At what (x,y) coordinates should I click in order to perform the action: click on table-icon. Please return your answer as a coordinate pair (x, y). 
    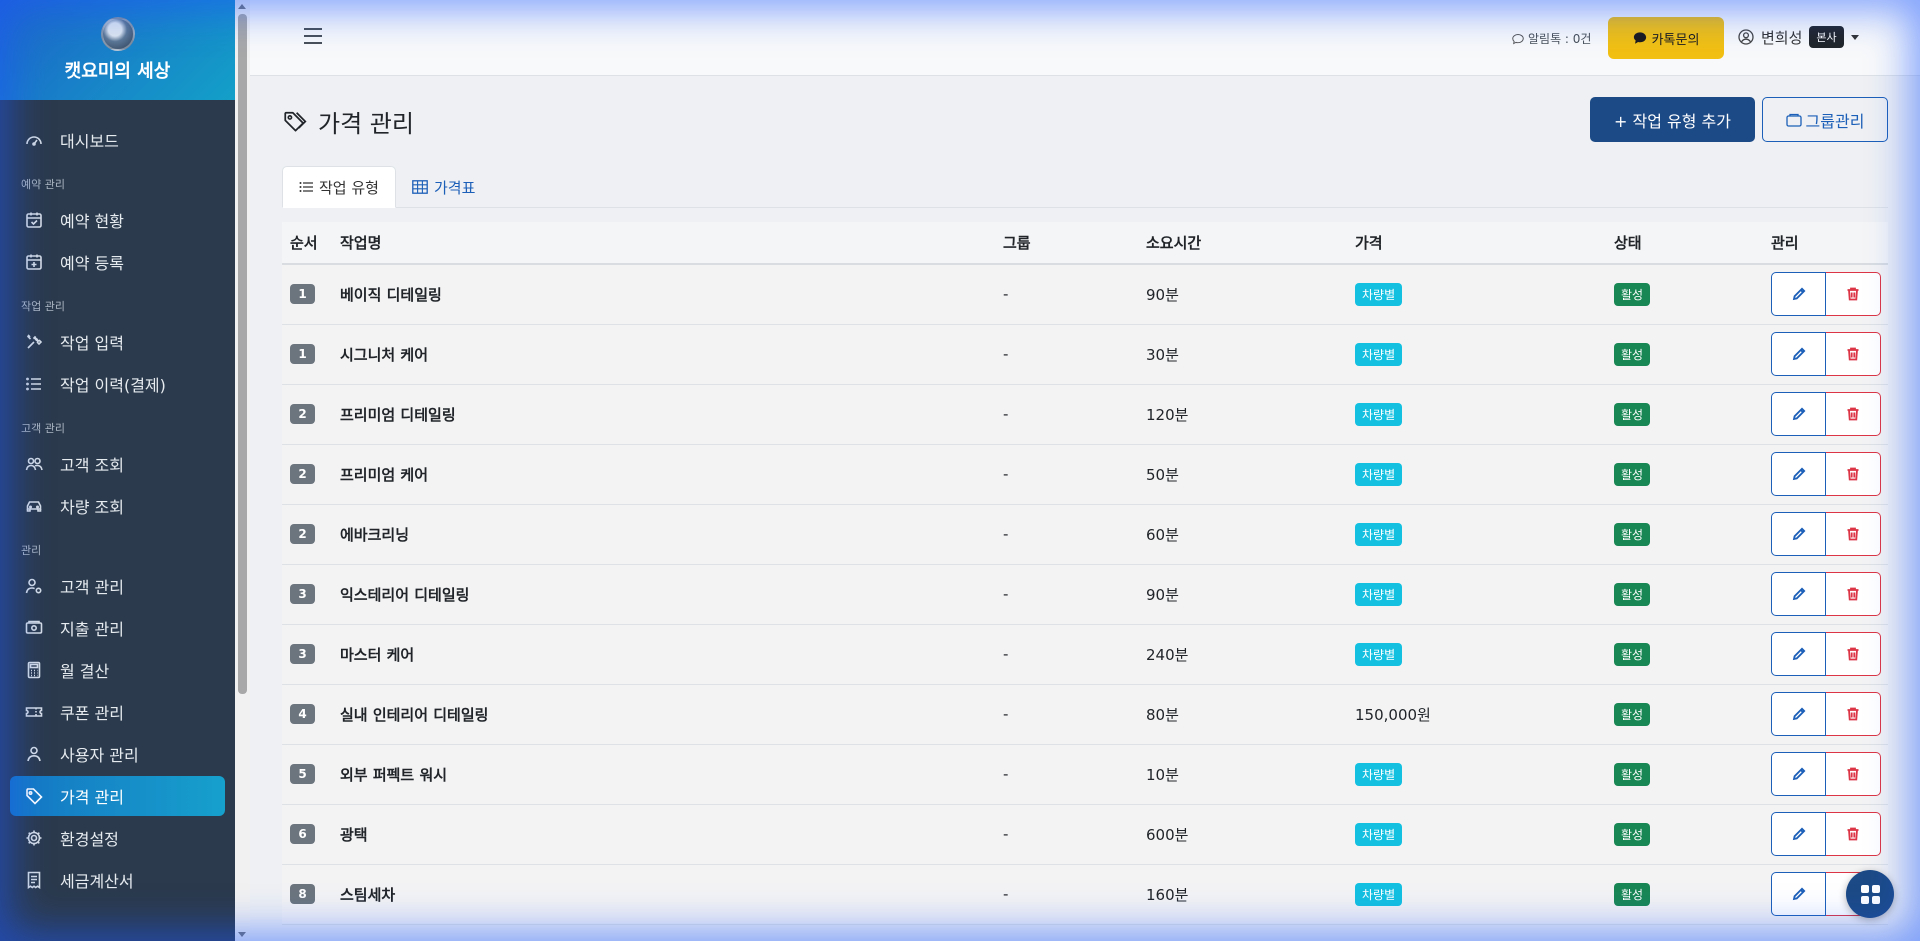
    Looking at the image, I should click on (420, 187).